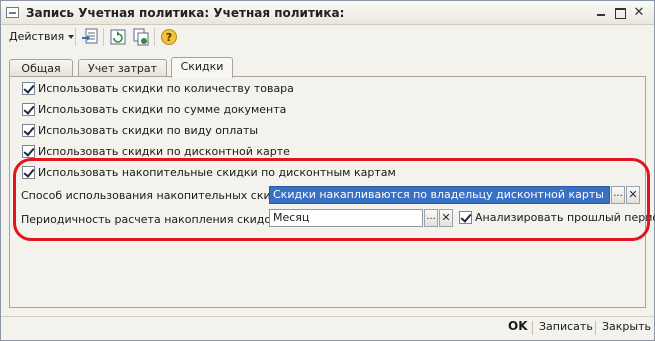 The image size is (655, 341). I want to click on toolbar: Действия ?, so click(327, 37).